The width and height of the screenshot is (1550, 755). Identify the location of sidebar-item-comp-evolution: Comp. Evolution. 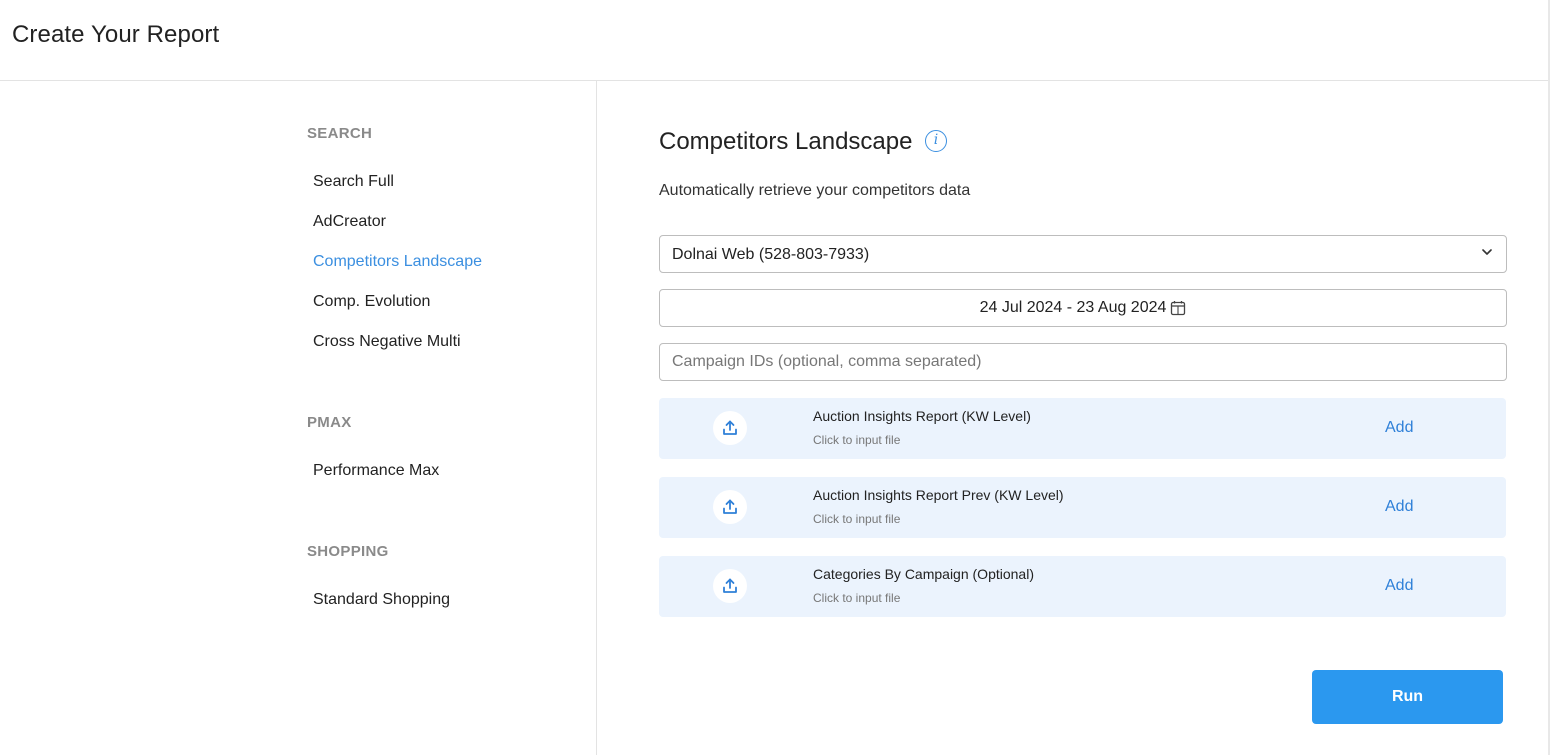
(371, 302).